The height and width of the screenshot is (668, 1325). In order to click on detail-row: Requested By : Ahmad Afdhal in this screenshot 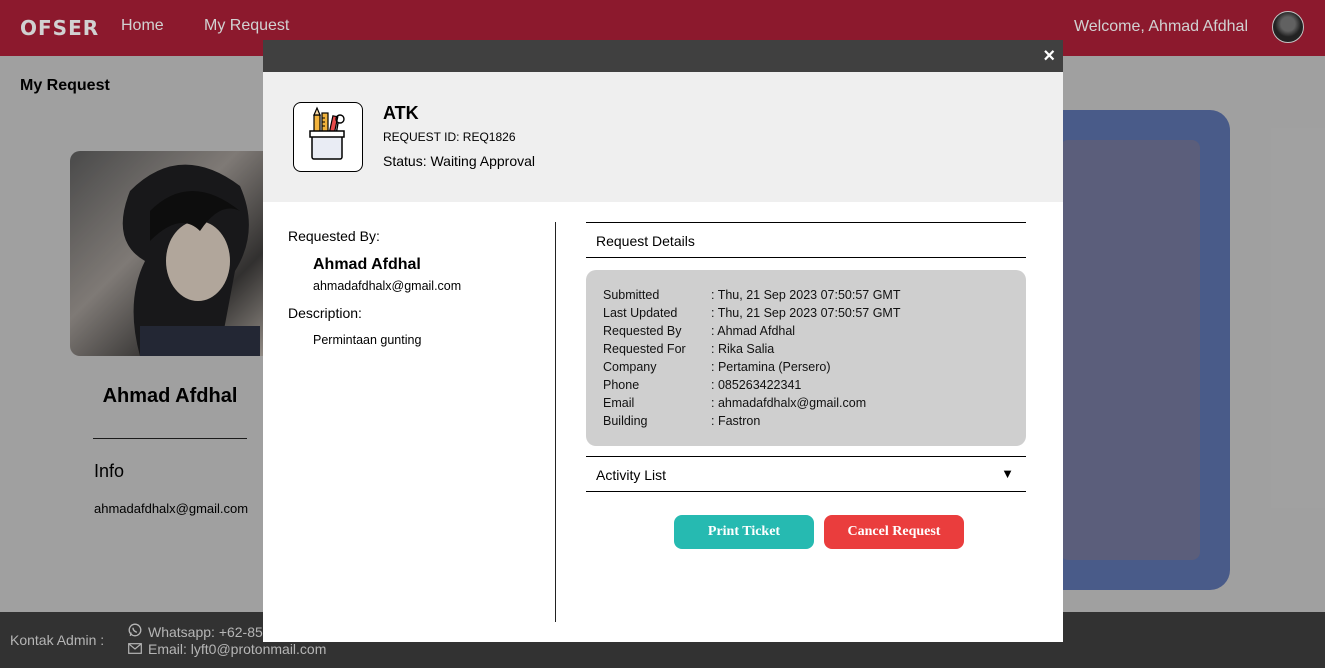, I will do `click(699, 331)`.